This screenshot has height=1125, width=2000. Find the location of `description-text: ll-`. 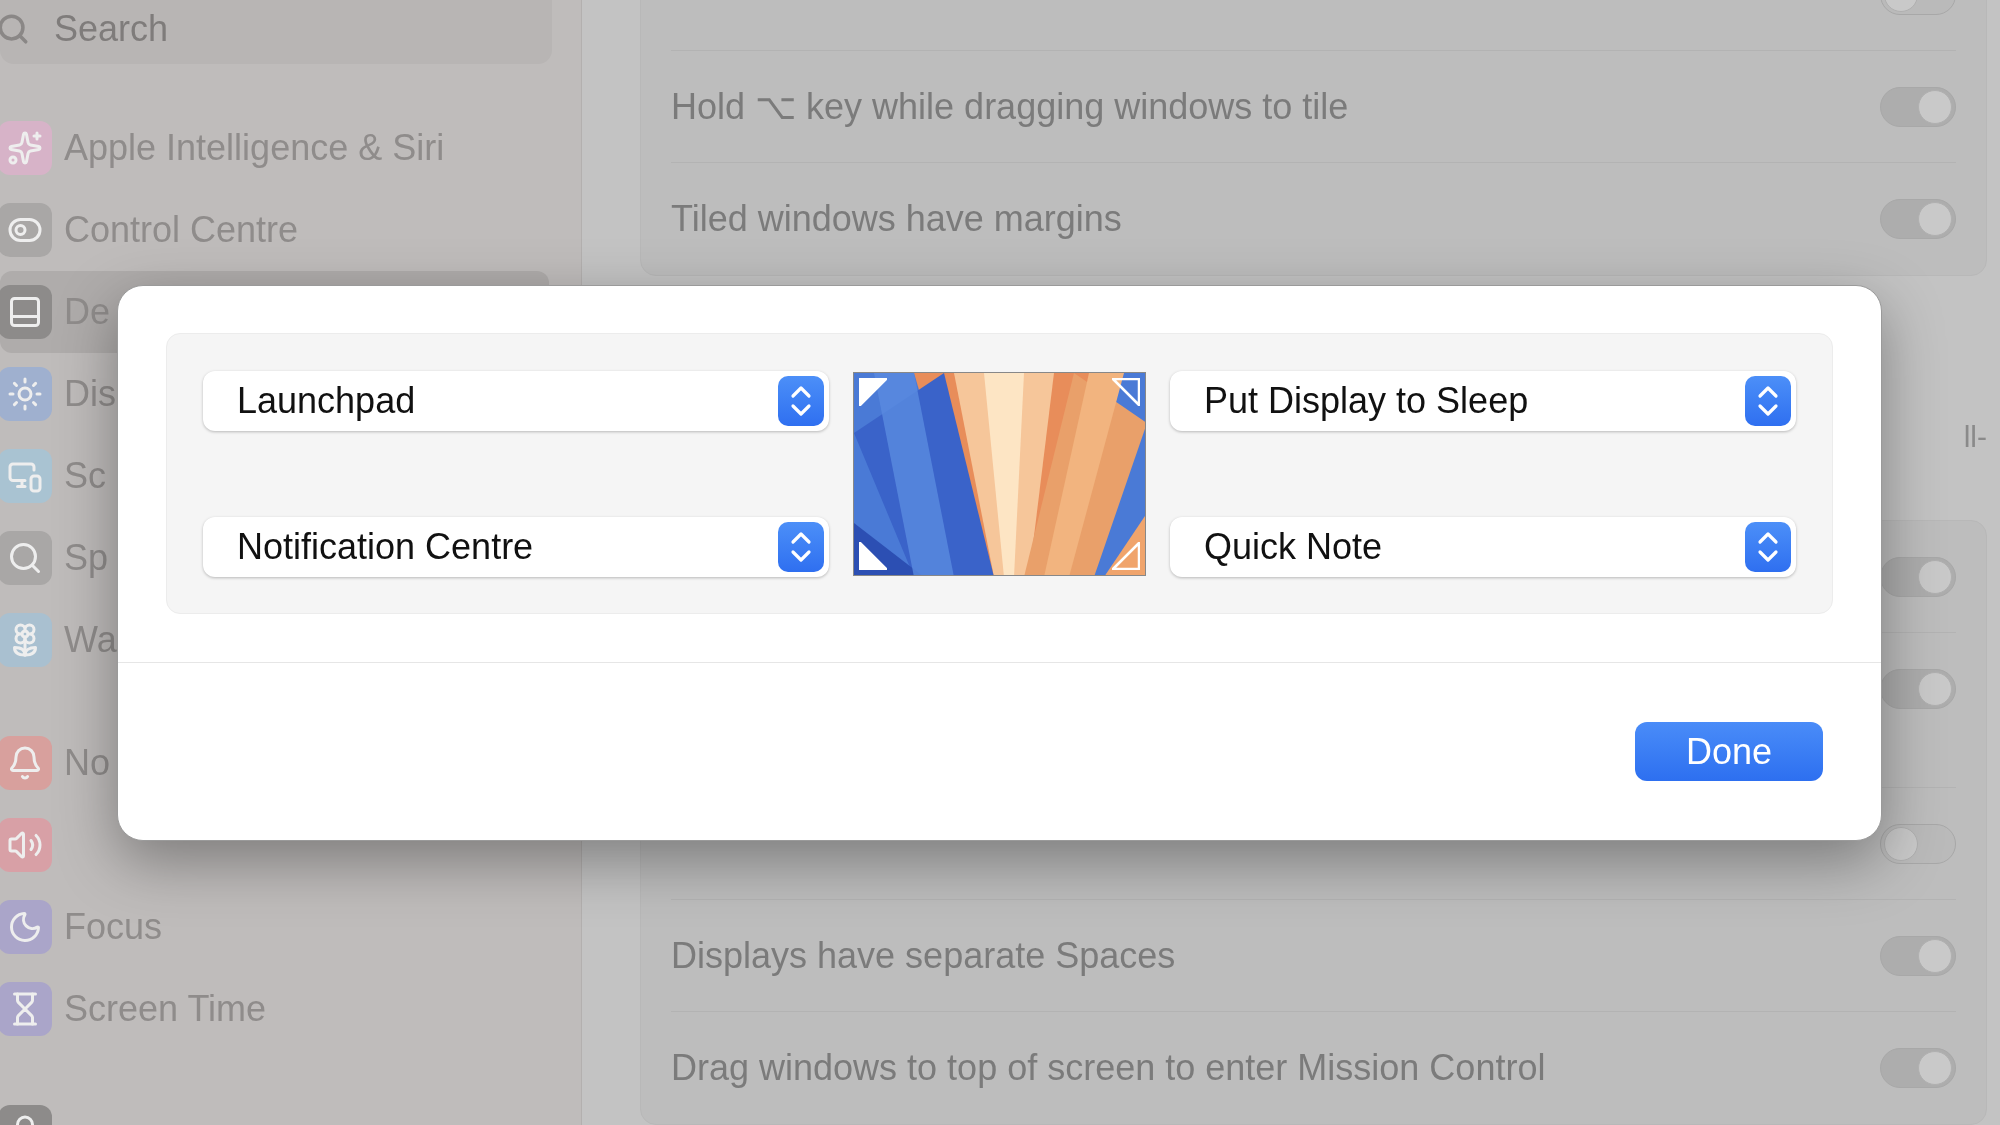

description-text: ll- is located at coordinates (1975, 437).